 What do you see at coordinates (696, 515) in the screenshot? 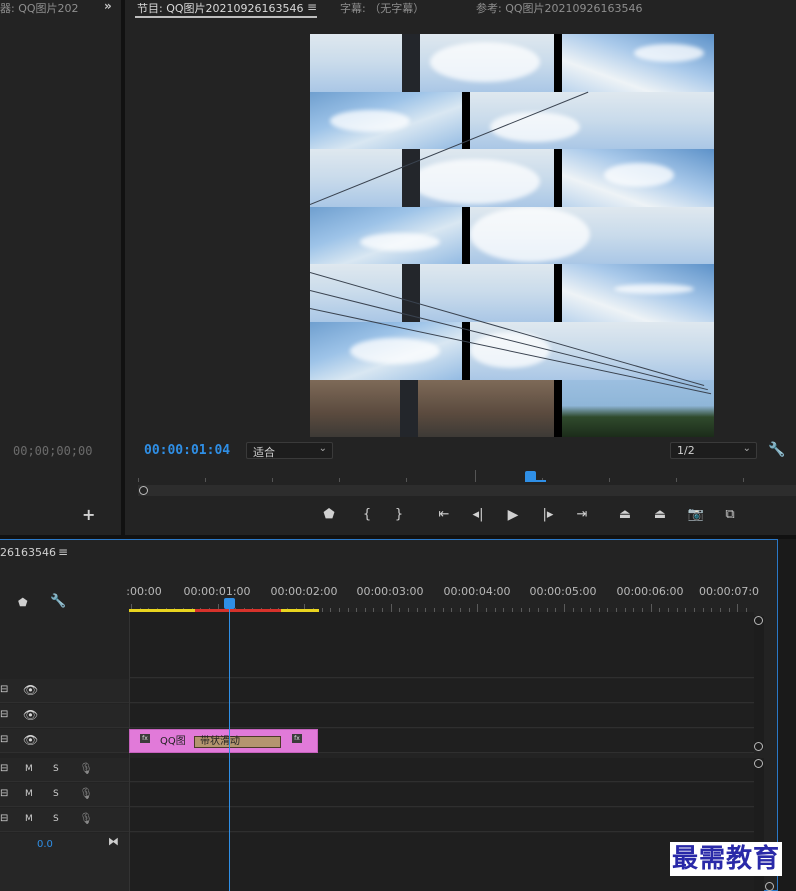
I see `export-frame-icon: 📷` at bounding box center [696, 515].